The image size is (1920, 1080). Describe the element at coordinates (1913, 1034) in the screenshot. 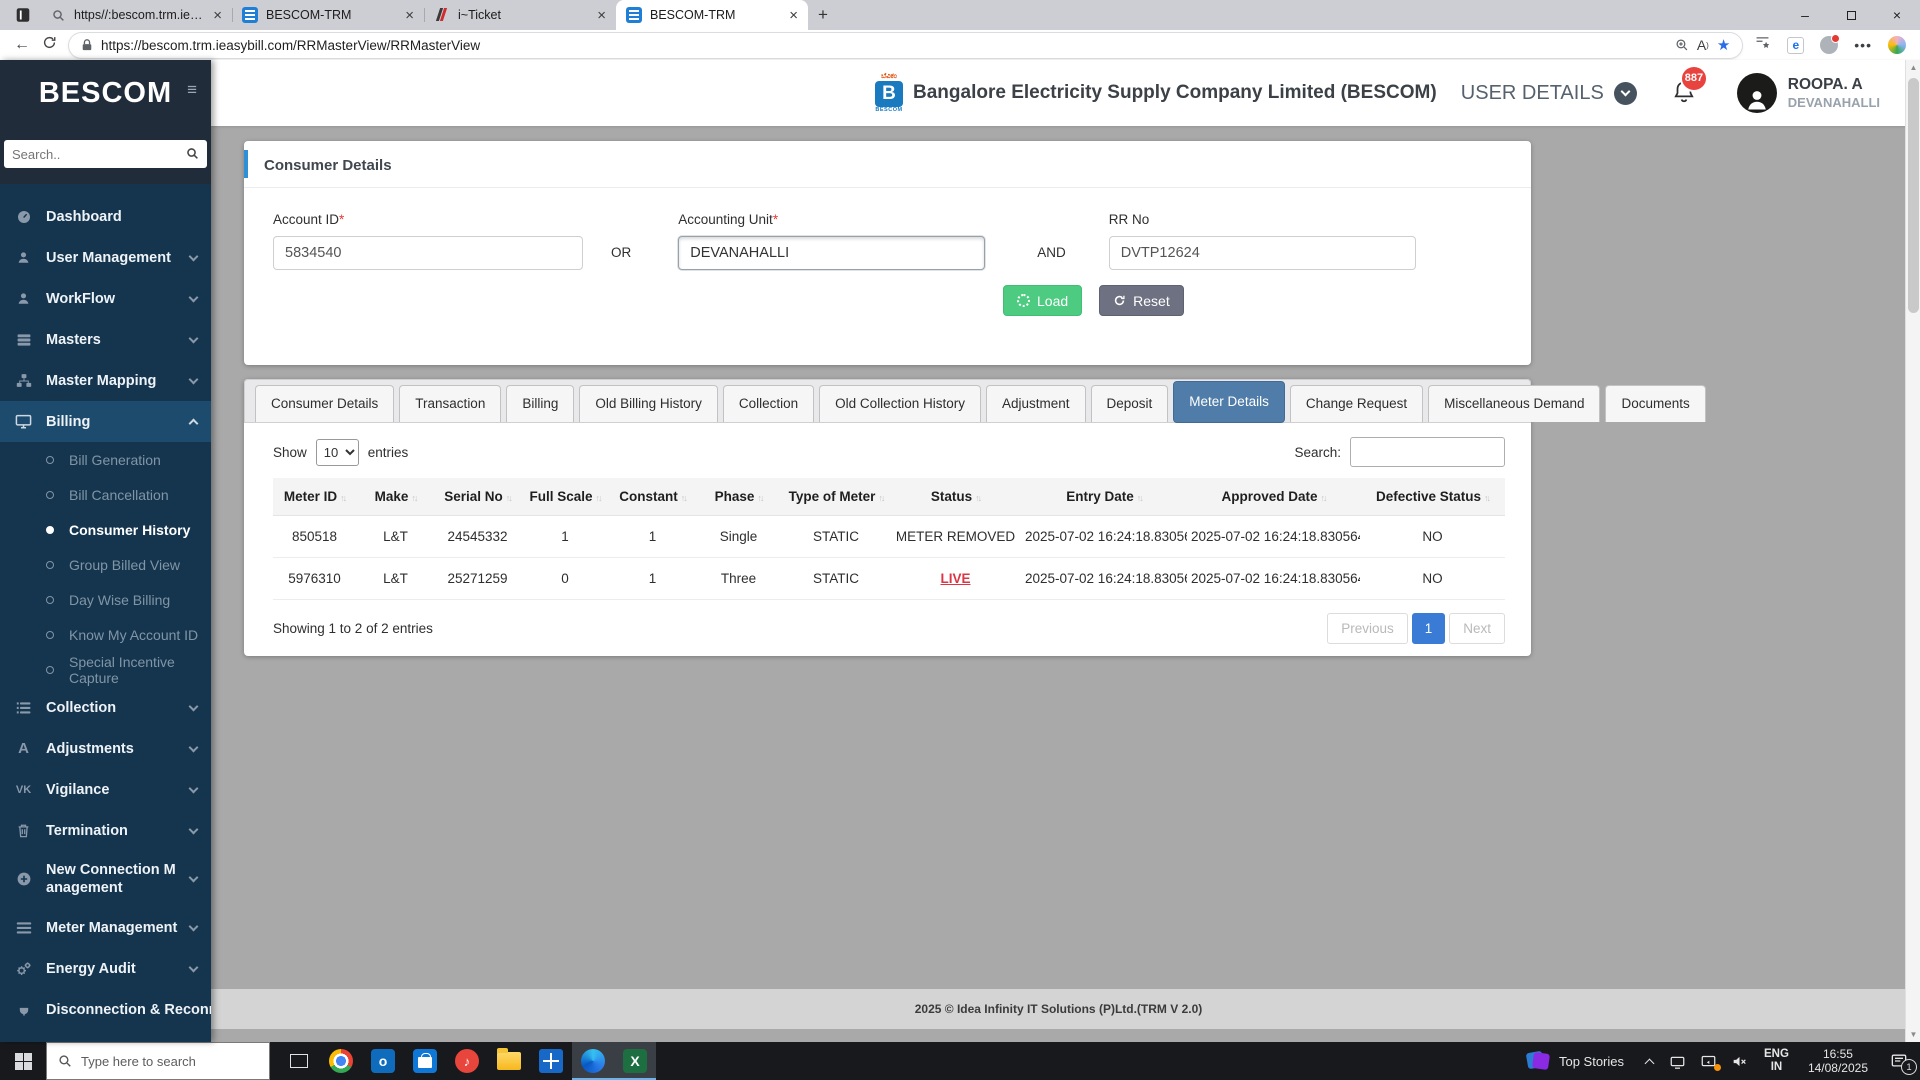

I see `scroll-down-arrow: ▼` at that location.